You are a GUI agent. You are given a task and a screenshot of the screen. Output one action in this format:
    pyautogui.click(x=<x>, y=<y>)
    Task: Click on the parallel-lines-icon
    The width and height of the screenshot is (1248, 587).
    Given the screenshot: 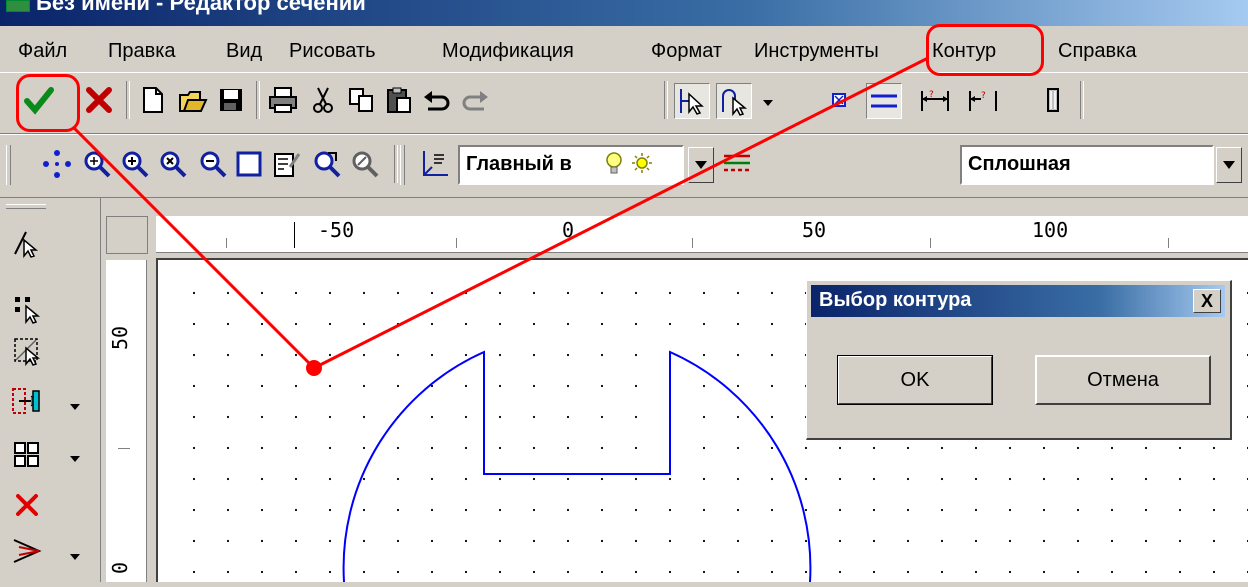 What is the action you would take?
    pyautogui.click(x=884, y=101)
    